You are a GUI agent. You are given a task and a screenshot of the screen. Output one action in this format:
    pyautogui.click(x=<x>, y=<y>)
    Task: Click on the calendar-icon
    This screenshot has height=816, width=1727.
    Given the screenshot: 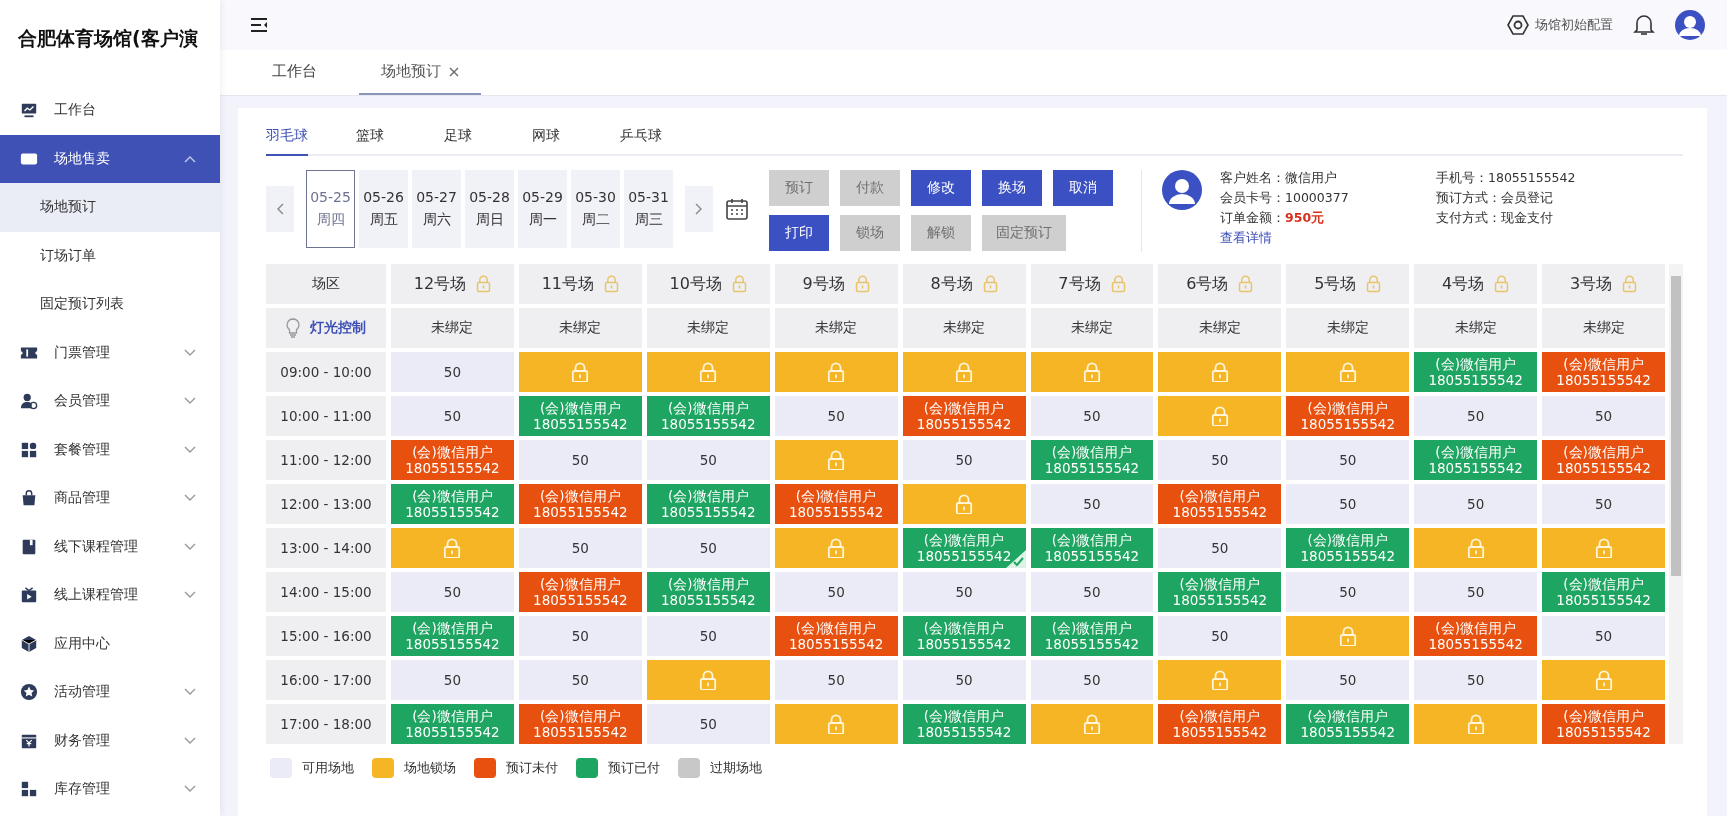 What is the action you would take?
    pyautogui.click(x=737, y=209)
    